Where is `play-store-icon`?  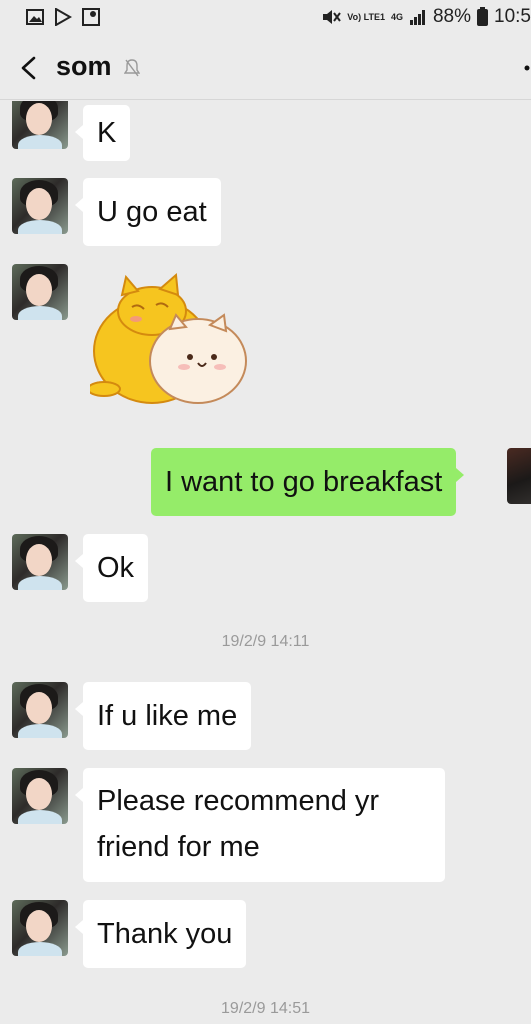
play-store-icon is located at coordinates (63, 17).